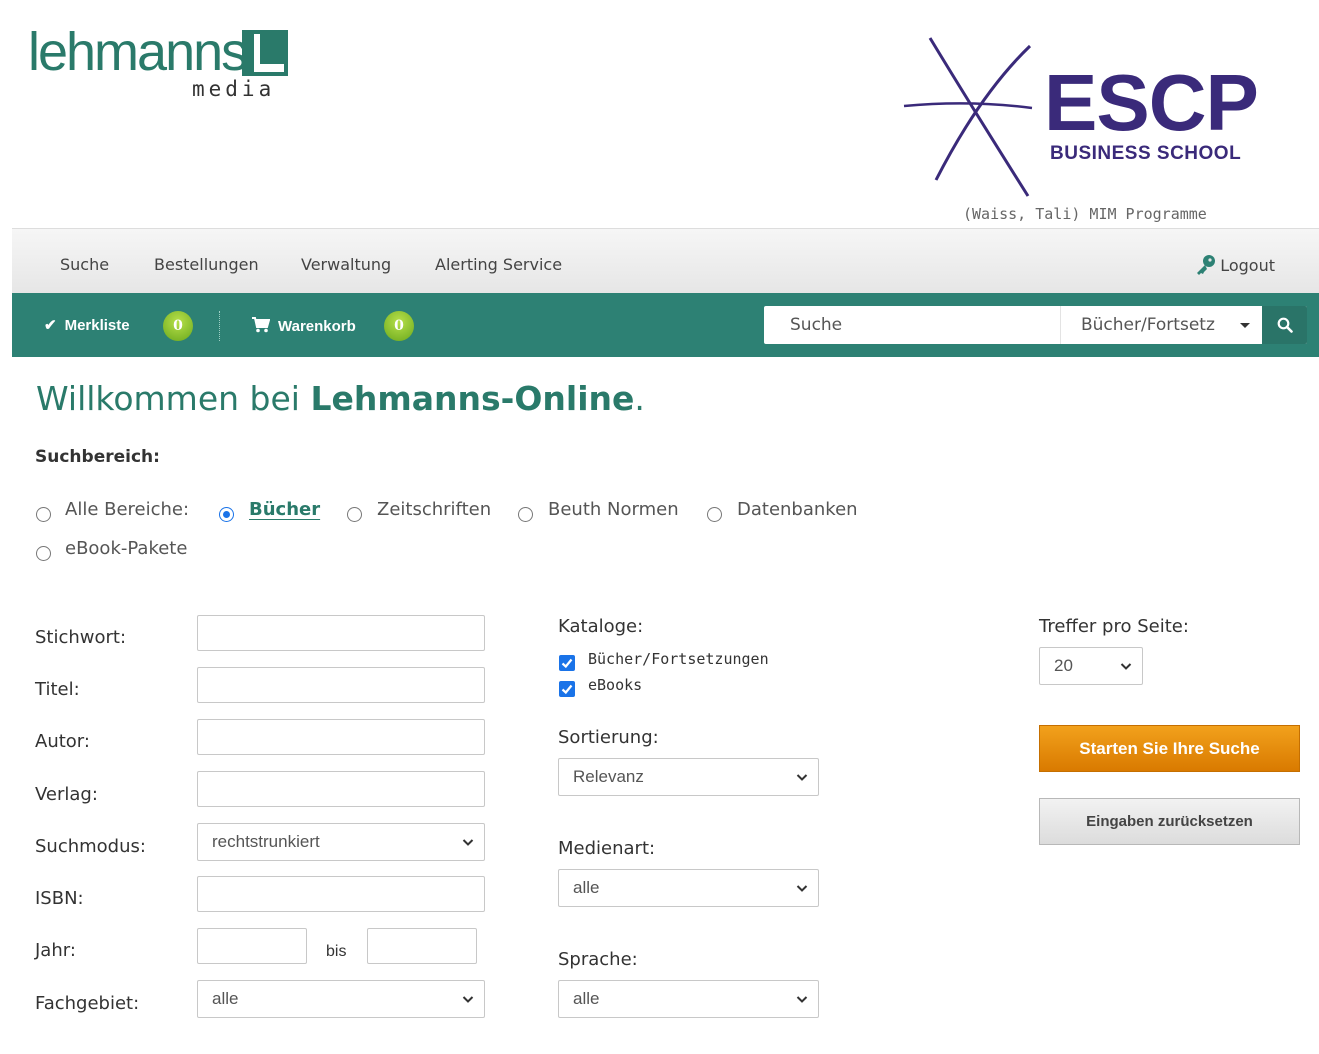 The height and width of the screenshot is (1054, 1319). What do you see at coordinates (90, 846) in the screenshot?
I see `suchmodus-label: Suchmodus:` at bounding box center [90, 846].